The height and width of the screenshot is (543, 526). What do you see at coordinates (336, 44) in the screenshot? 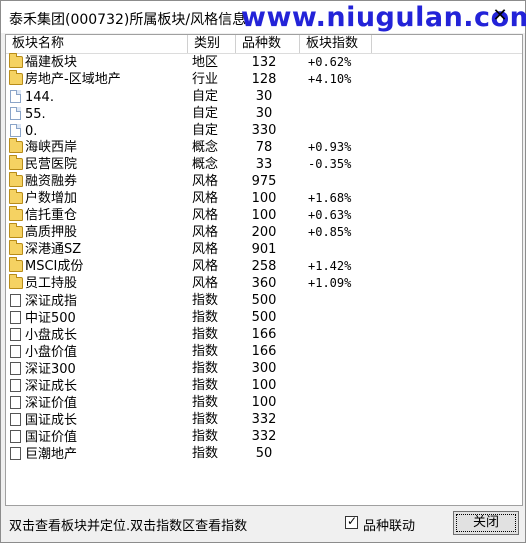
I see `column-header-index: 板块指数` at bounding box center [336, 44].